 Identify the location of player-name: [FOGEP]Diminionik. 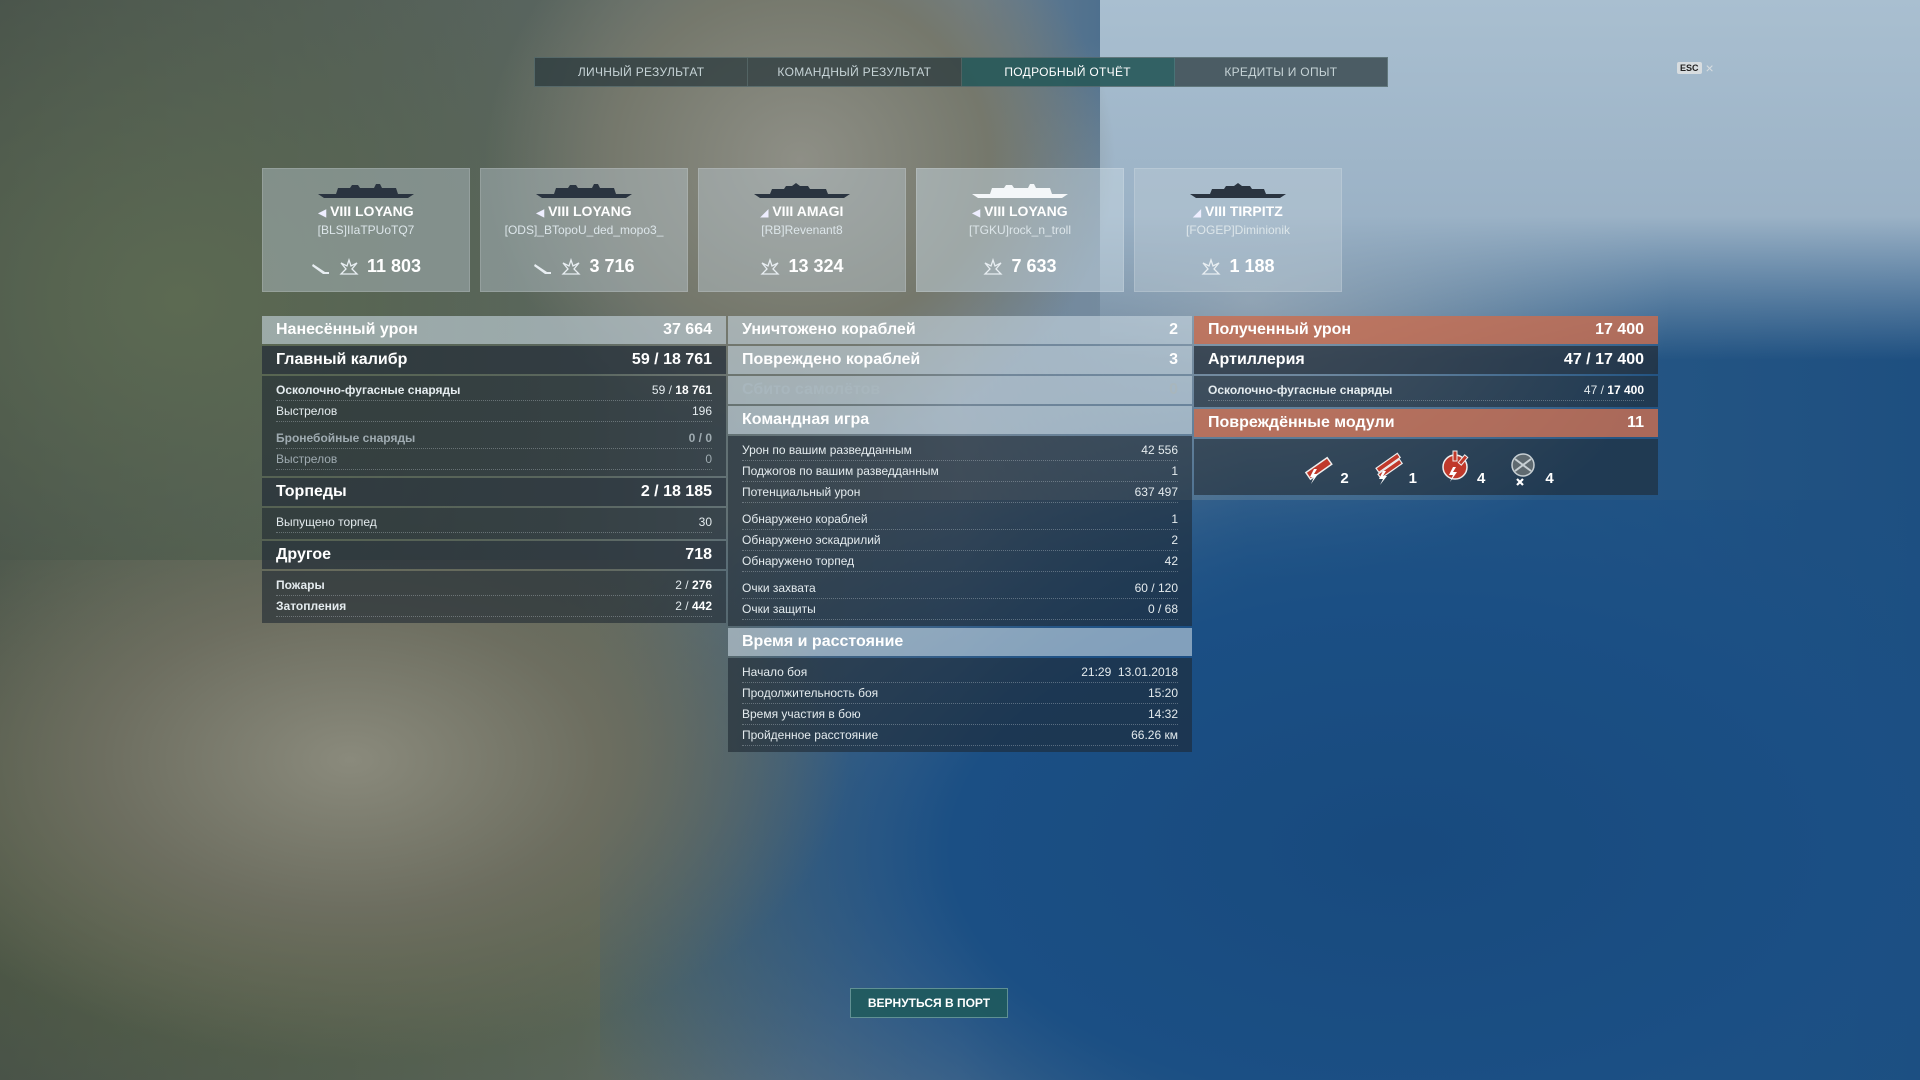
(1238, 230).